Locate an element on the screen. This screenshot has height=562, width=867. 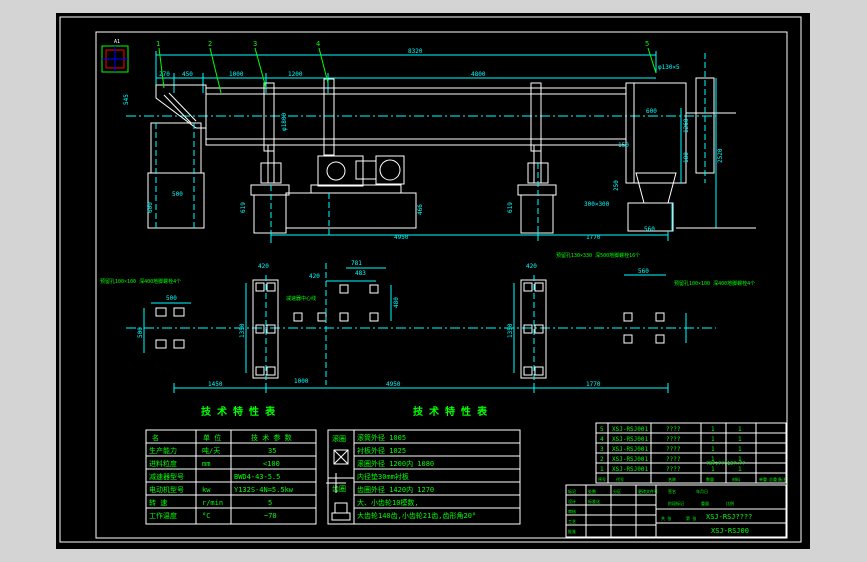
dim-500-left: 500 is located at coordinates (177, 194).